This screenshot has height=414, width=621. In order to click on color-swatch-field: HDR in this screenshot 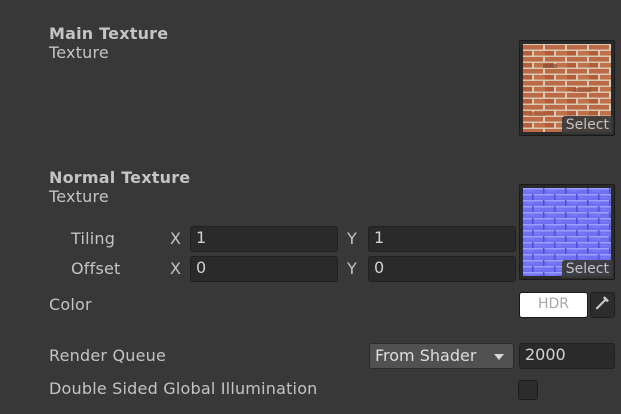, I will do `click(553, 305)`.